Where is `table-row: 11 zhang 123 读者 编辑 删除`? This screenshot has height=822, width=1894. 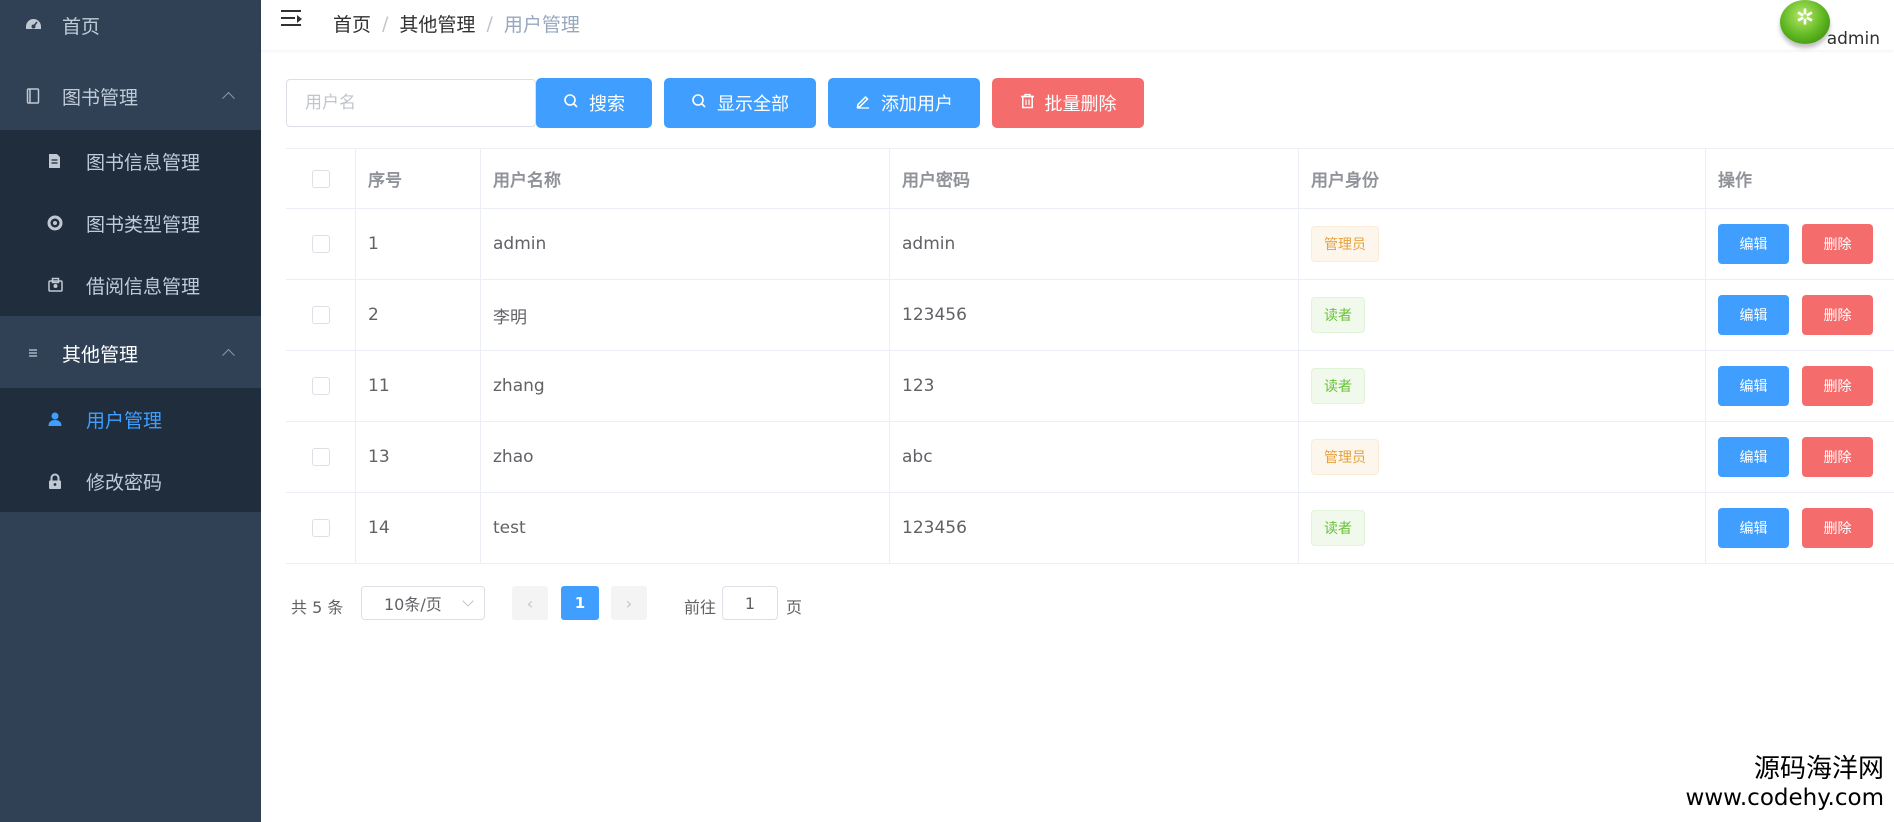 table-row: 11 zhang 123 读者 编辑 删除 is located at coordinates (1090, 386).